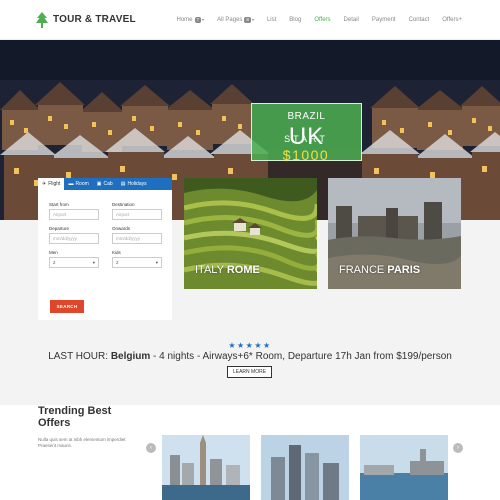  What do you see at coordinates (121, 228) in the screenshot?
I see `onwards-label: Onwards` at bounding box center [121, 228].